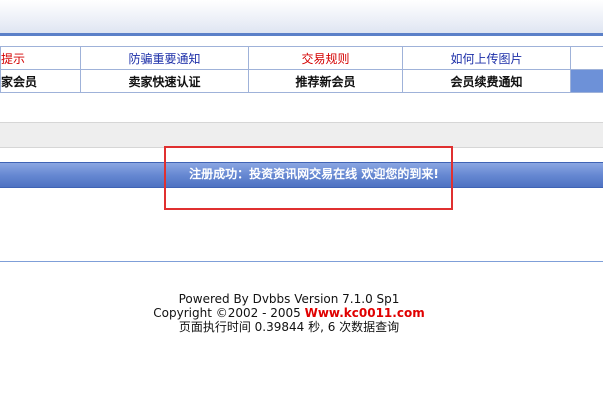  What do you see at coordinates (164, 81) in the screenshot?
I see `nav-link-seller-verification: 卖家快速认证` at bounding box center [164, 81].